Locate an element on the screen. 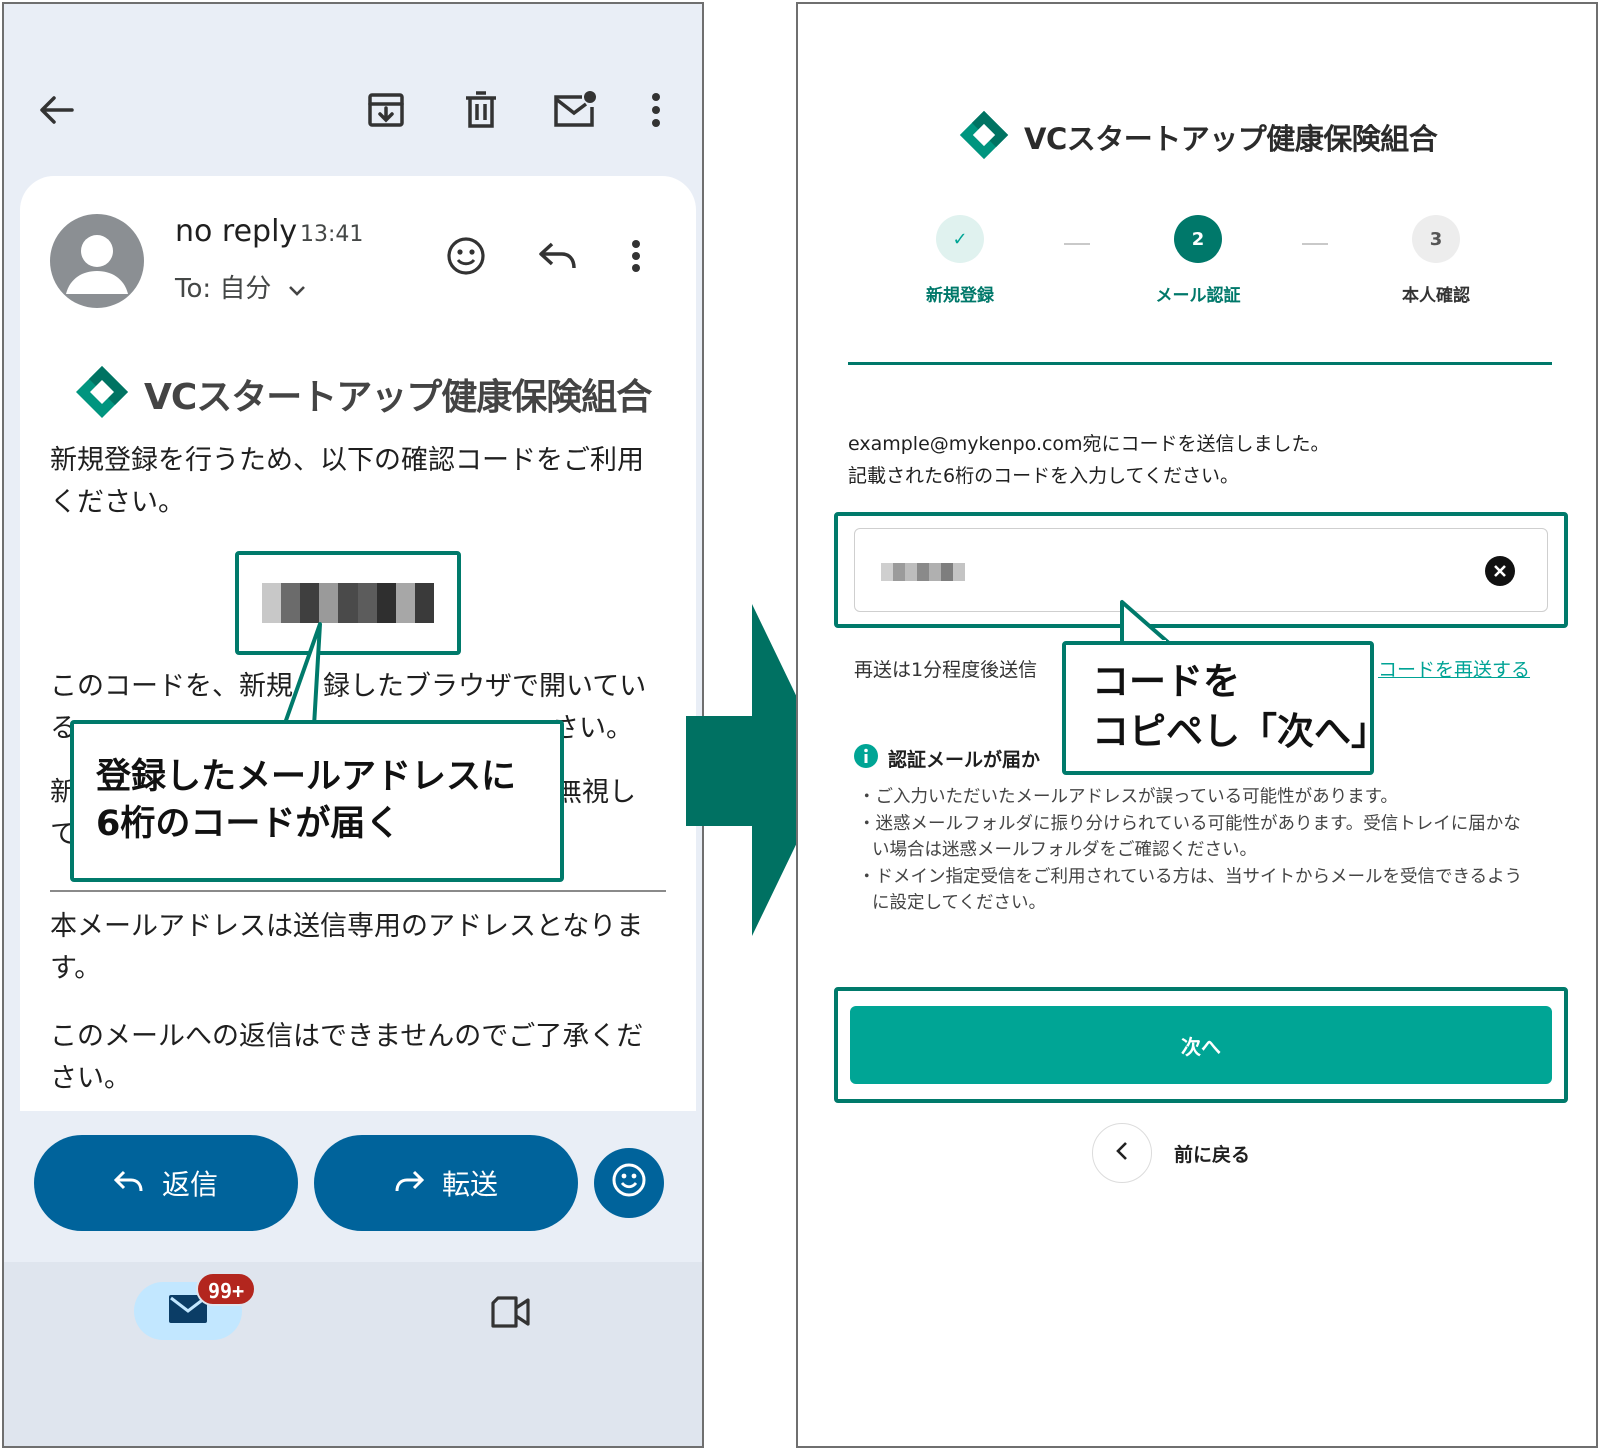 The width and height of the screenshot is (1600, 1450). unread-count-badge: 99+ is located at coordinates (226, 1289).